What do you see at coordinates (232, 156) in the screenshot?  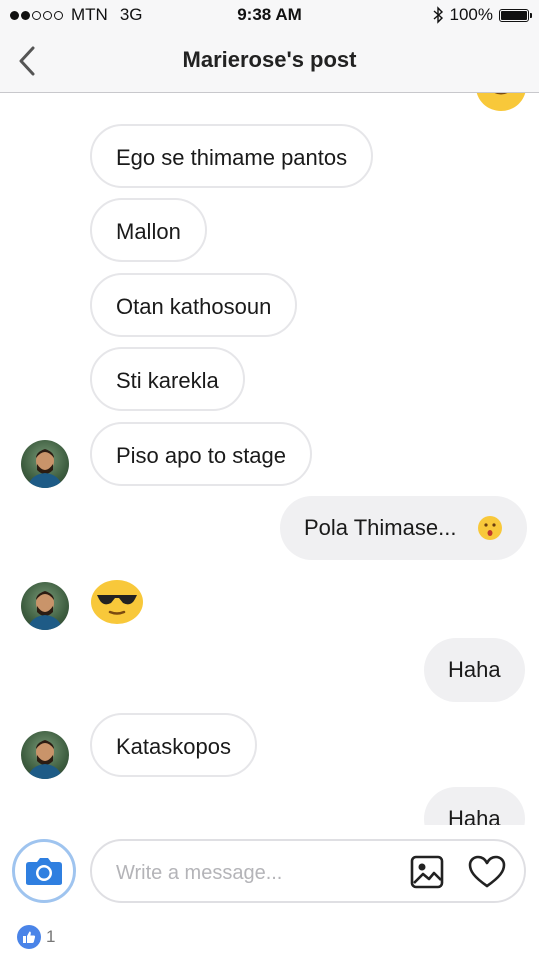 I see `message-bubble-incoming: Ego se thimame pantos` at bounding box center [232, 156].